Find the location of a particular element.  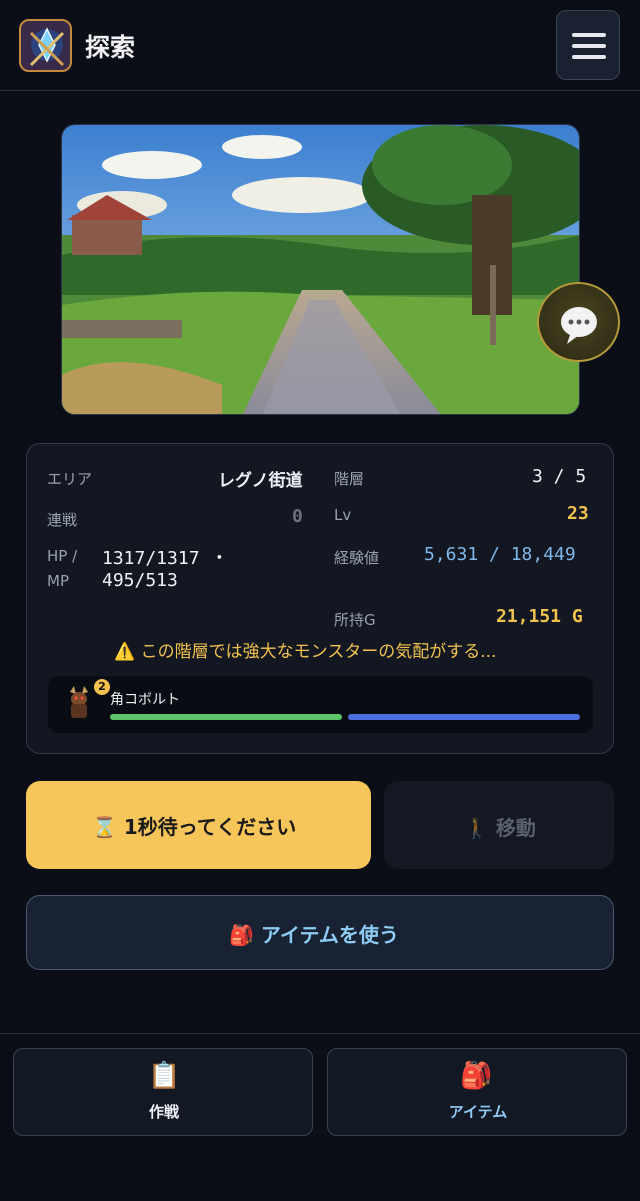

use-item-button: 🎒 アイテムを使う is located at coordinates (320, 932).